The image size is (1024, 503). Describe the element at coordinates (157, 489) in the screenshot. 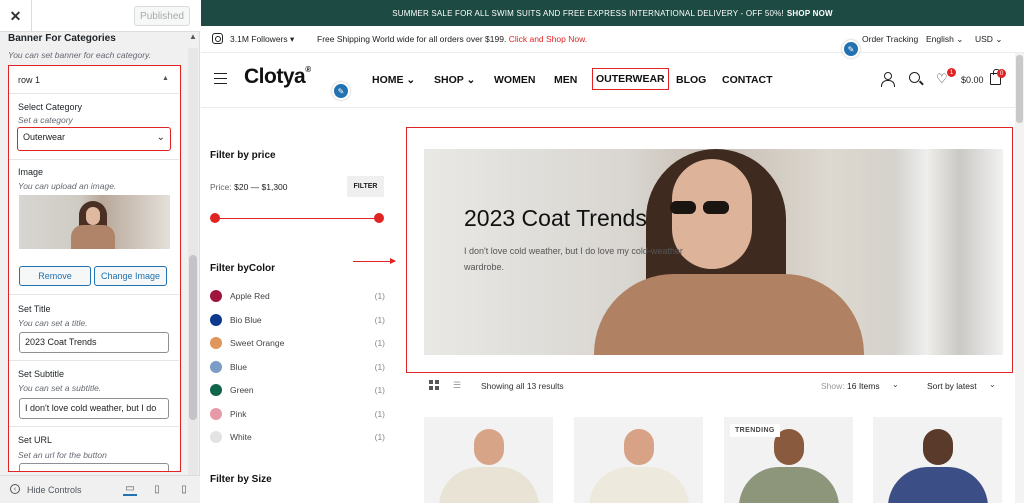

I see `tablet-preview-icon: ▯` at that location.